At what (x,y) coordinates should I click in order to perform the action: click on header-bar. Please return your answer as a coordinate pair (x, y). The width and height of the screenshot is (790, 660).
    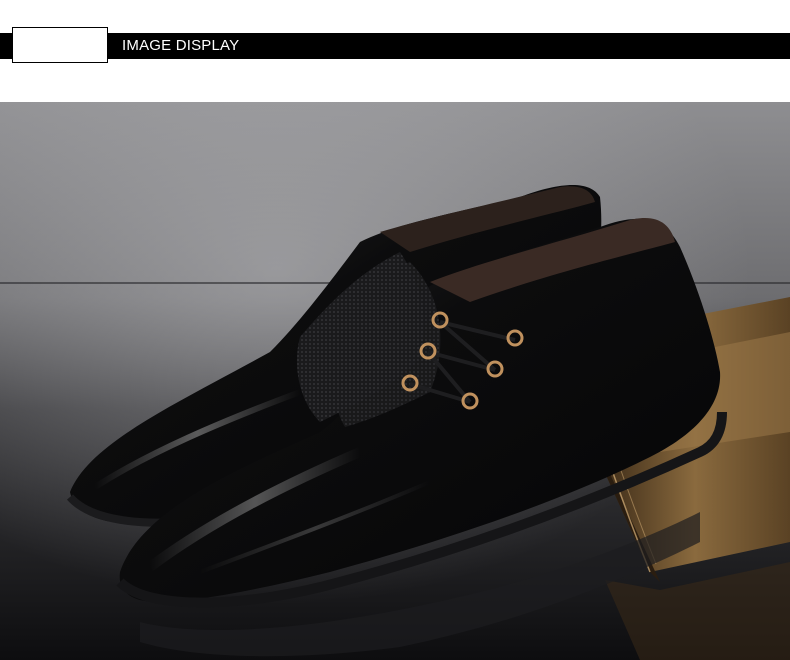
    Looking at the image, I should click on (395, 46).